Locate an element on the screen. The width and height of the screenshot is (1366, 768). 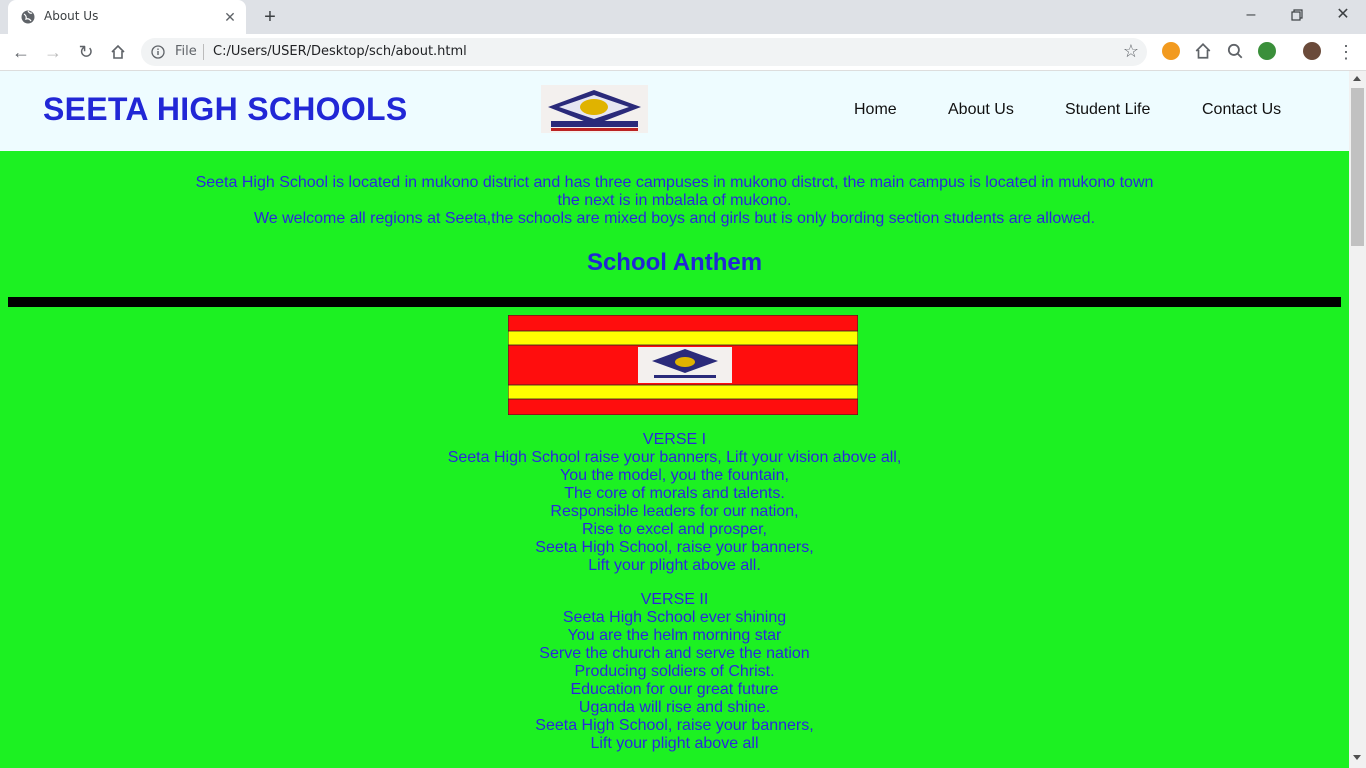
verse-line: You are the helm morning star is located at coordinates (674, 635).